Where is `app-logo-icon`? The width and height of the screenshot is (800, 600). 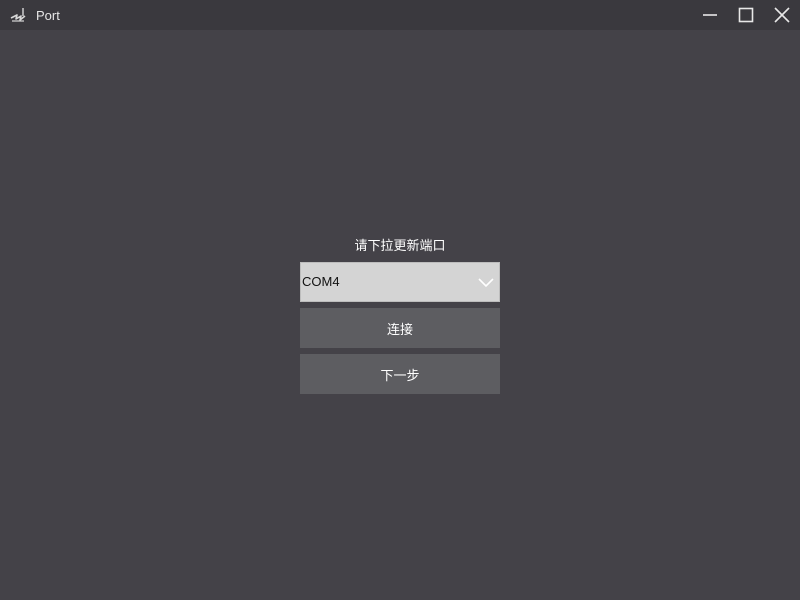
app-logo-icon is located at coordinates (18, 15).